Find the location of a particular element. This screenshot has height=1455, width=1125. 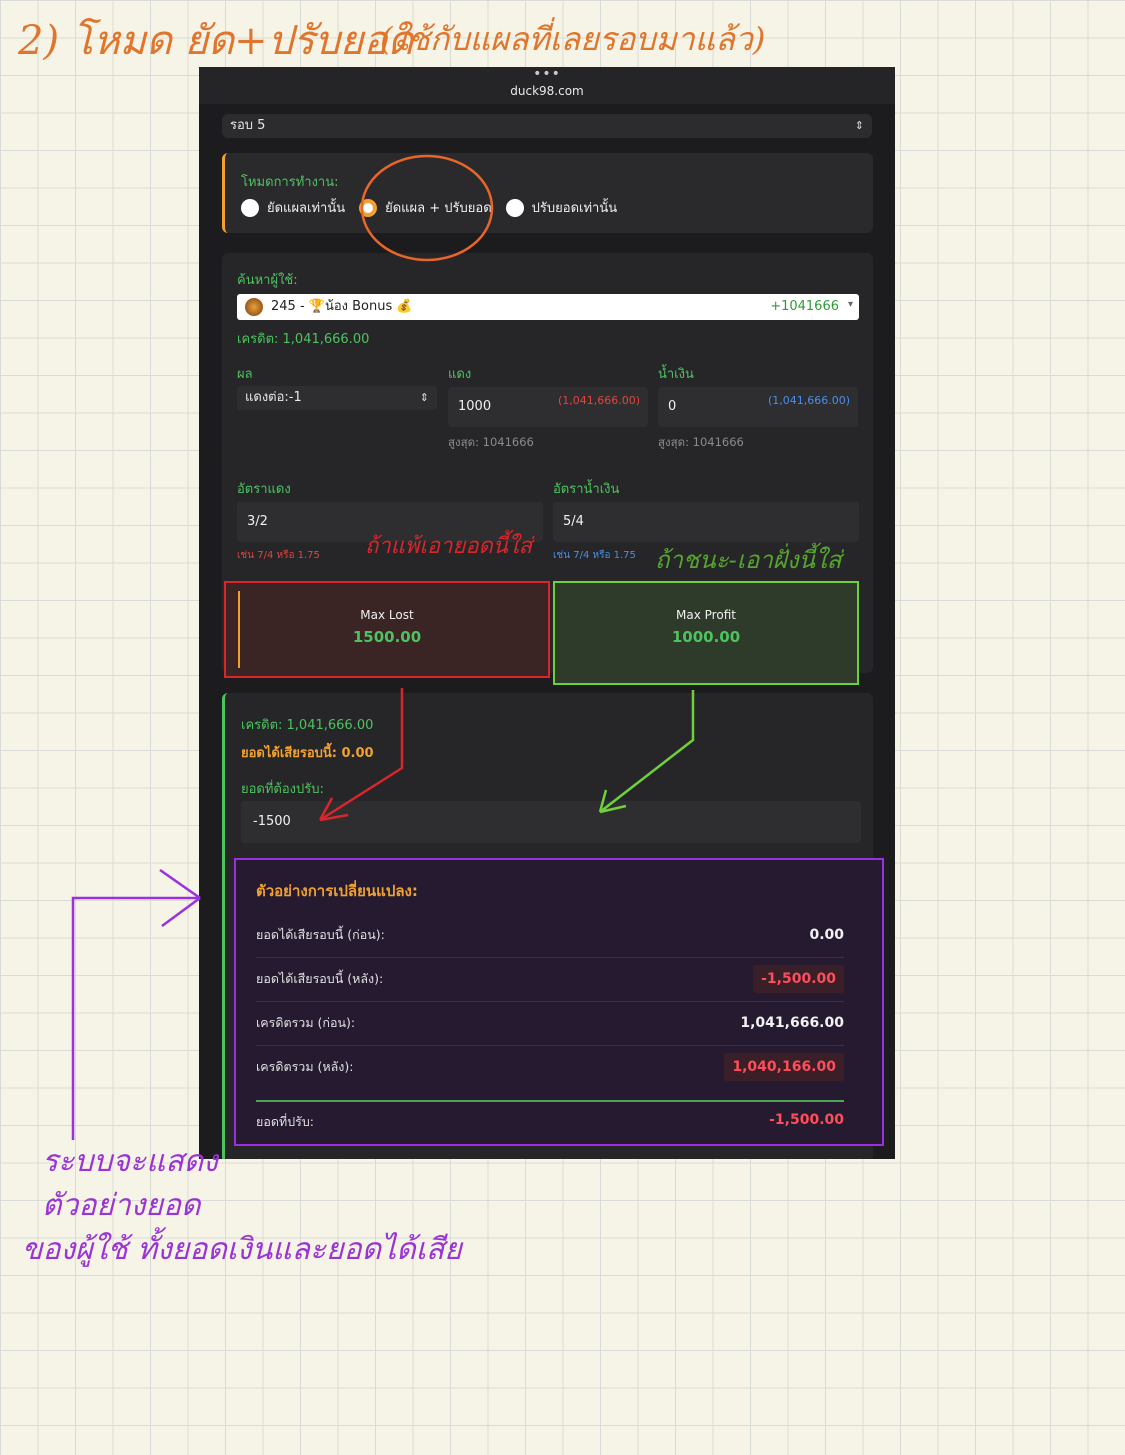

max-lost-box: Max Lost 1500.00 is located at coordinates (387, 629).